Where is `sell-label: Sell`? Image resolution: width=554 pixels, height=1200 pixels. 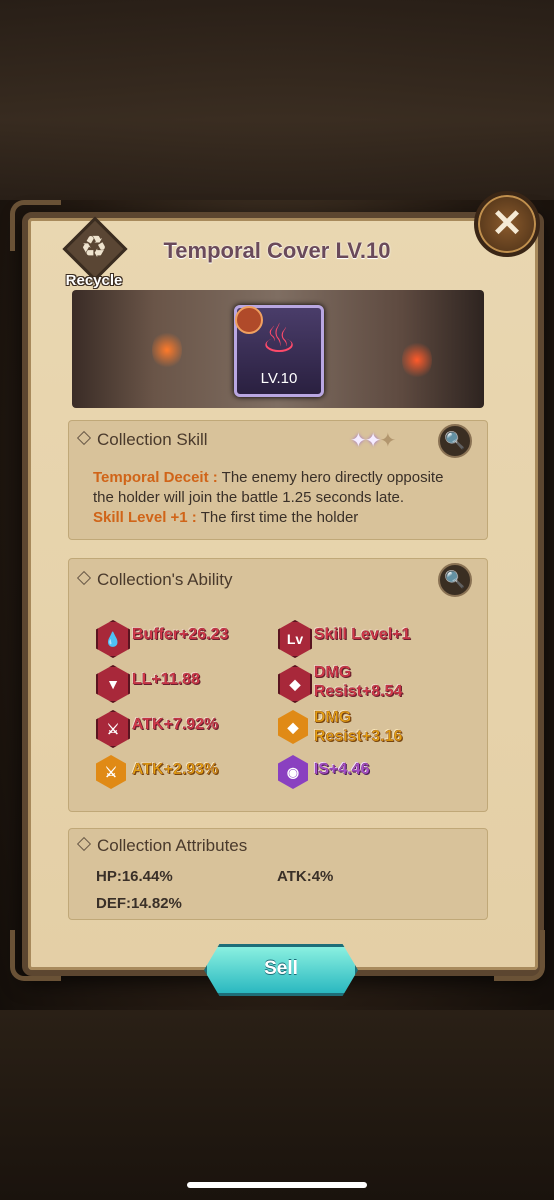
sell-label: Sell is located at coordinates (281, 968).